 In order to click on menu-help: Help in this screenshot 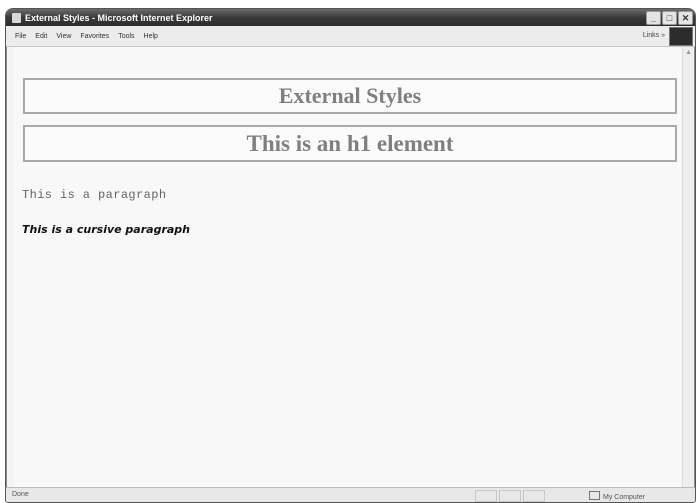, I will do `click(151, 36)`.